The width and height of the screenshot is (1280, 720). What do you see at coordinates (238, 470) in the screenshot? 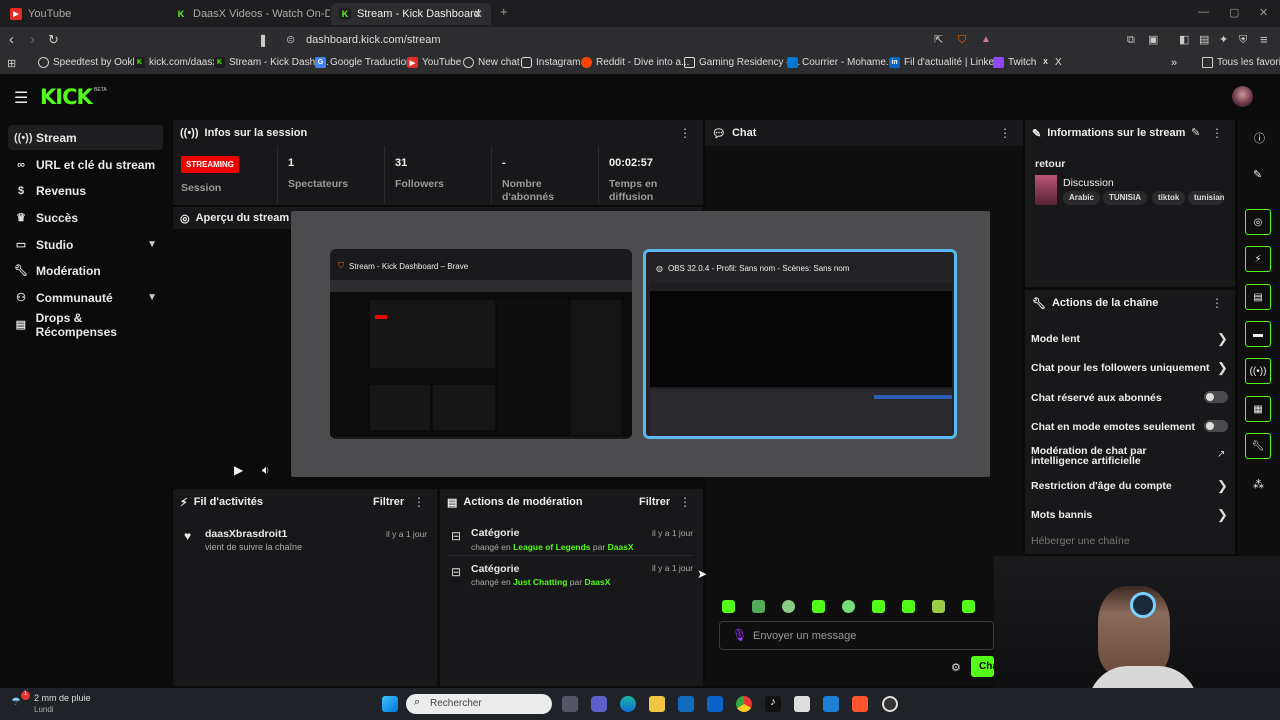
I see `play-icon: ▶` at bounding box center [238, 470].